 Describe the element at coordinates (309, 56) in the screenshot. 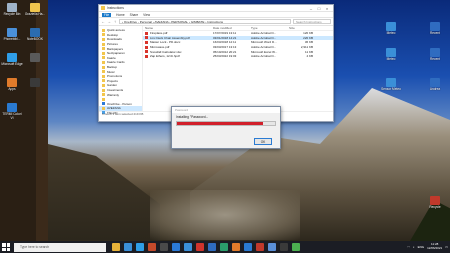

I see `file-size: 4 KB` at that location.